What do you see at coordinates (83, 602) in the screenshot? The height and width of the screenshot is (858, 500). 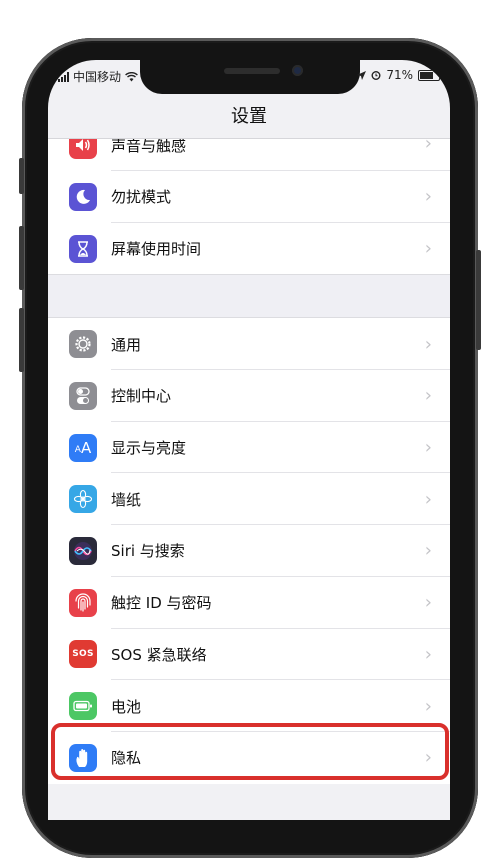 I see `fingerprint-icon` at bounding box center [83, 602].